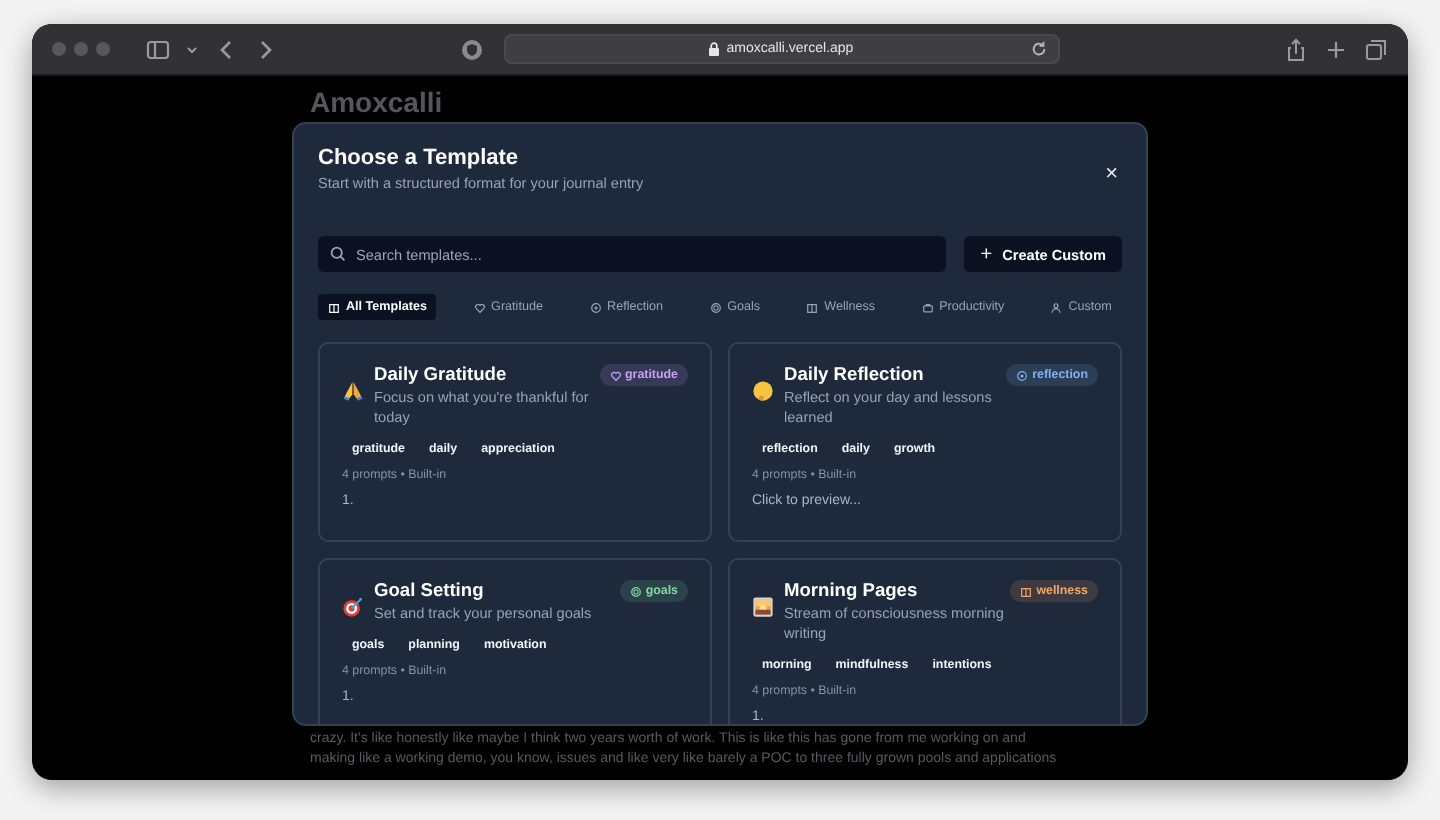 The width and height of the screenshot is (1440, 820). I want to click on shield-icon, so click(471, 49).